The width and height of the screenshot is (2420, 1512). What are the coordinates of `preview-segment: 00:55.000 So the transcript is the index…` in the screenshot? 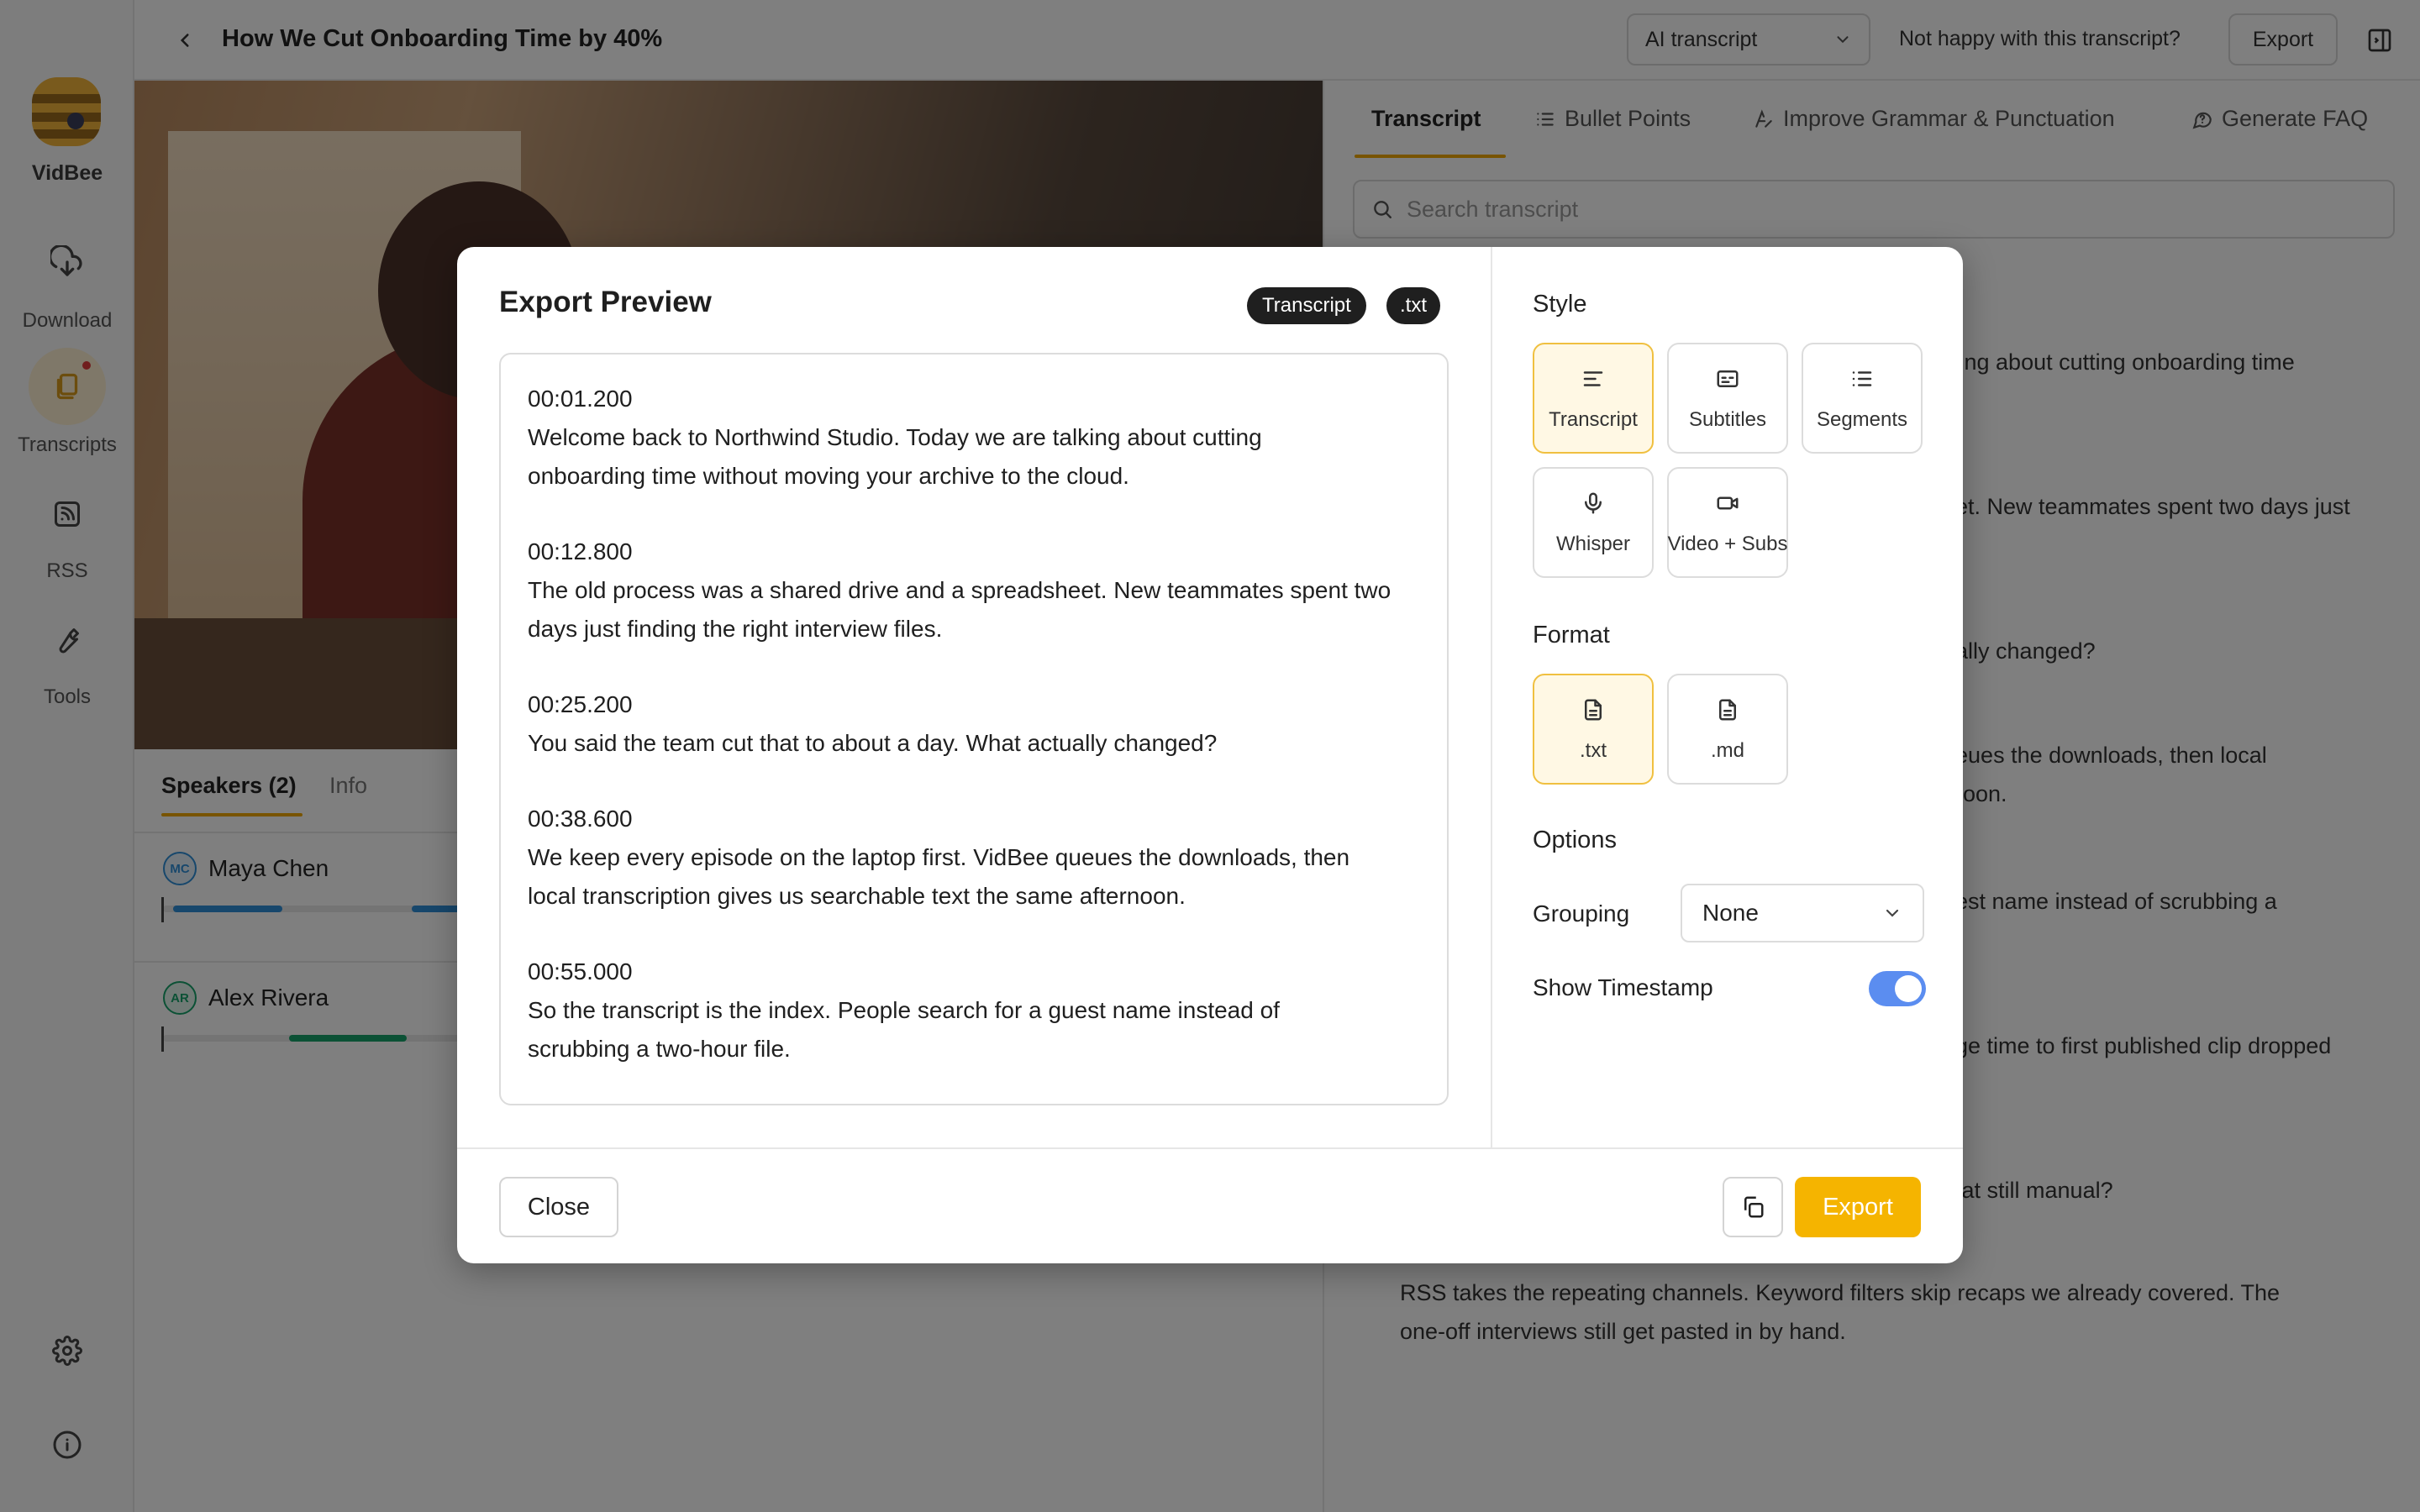 It's located at (974, 1010).